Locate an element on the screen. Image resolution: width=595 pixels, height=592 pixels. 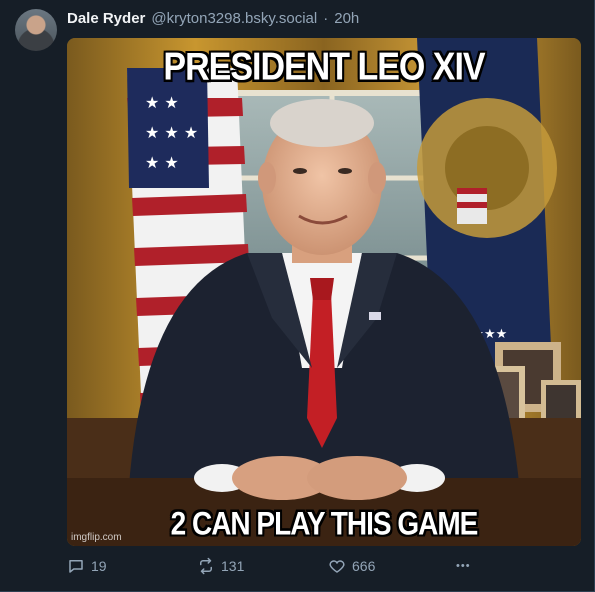
more-icon: ••• is located at coordinates (463, 566).